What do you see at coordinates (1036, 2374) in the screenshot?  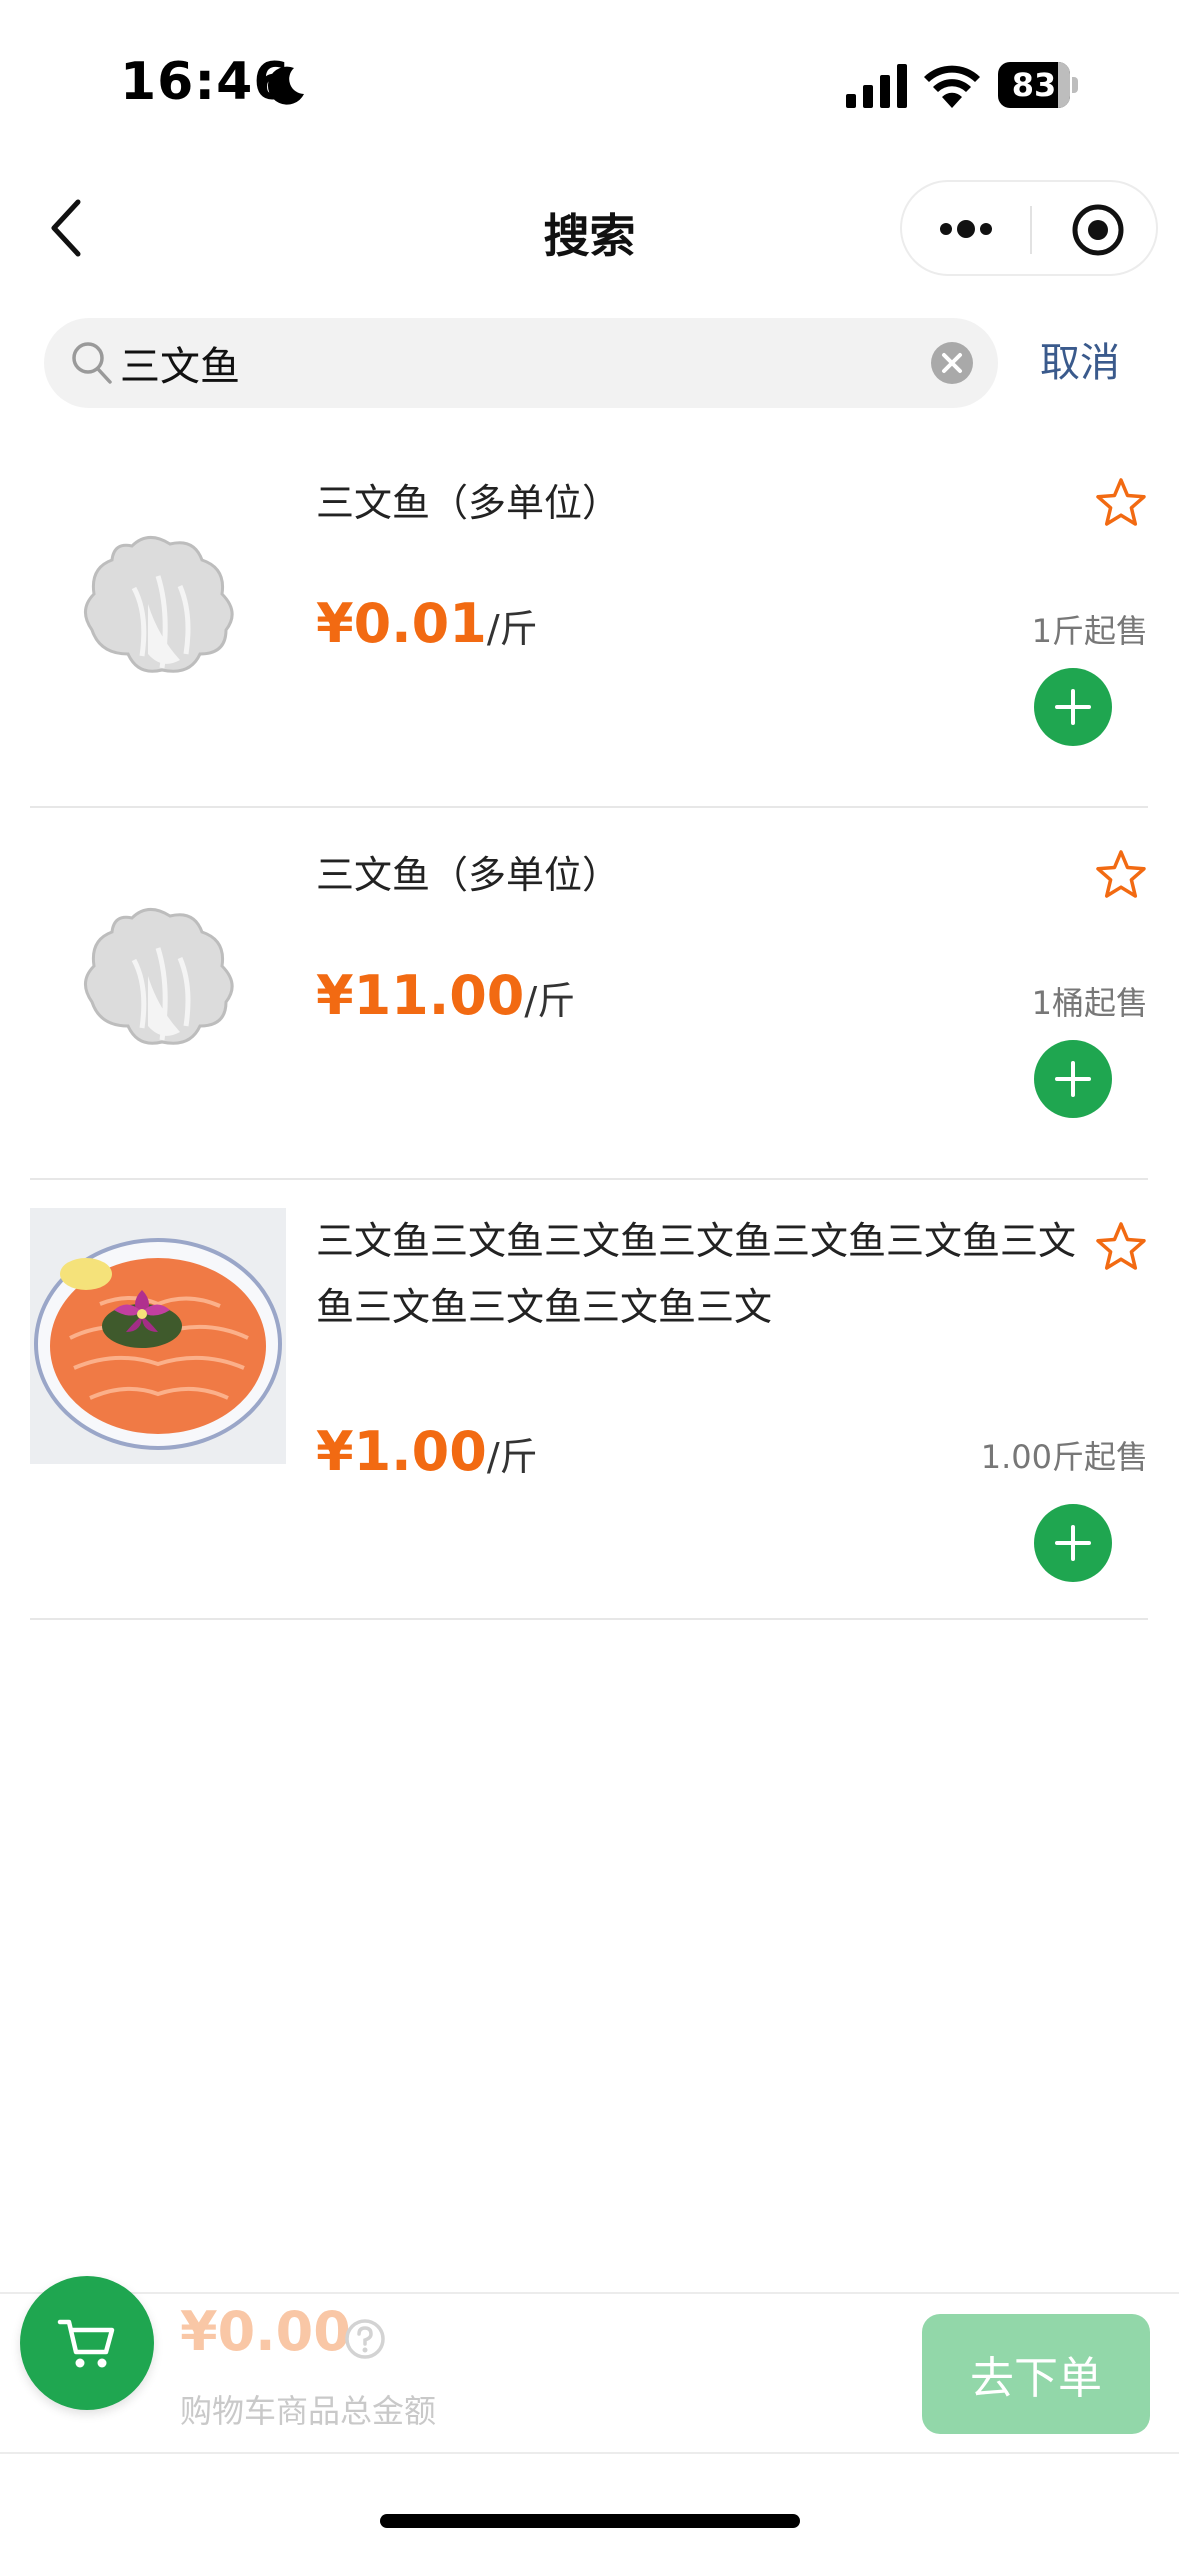 I see `checkout-button: 去下单` at bounding box center [1036, 2374].